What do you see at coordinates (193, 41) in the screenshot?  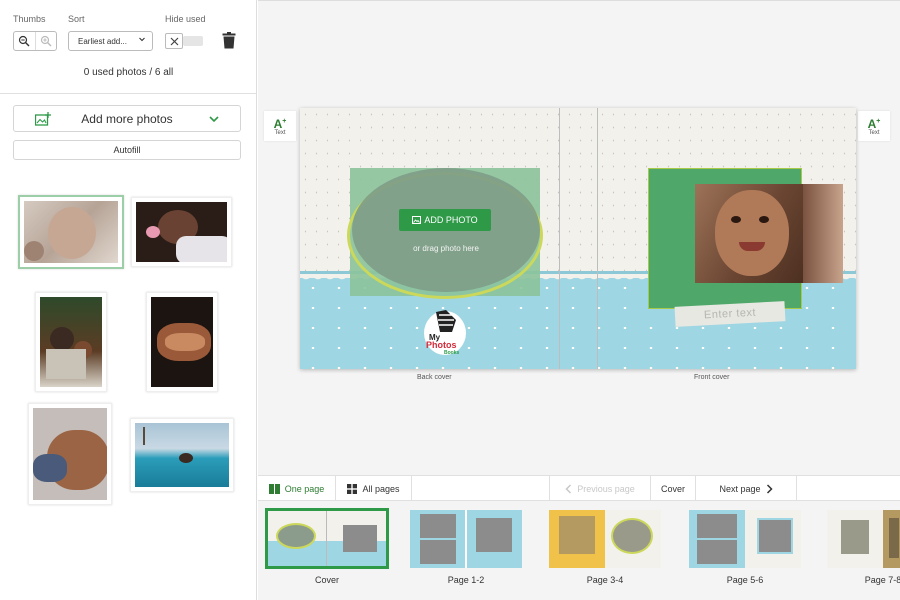 I see `hide-used-track` at bounding box center [193, 41].